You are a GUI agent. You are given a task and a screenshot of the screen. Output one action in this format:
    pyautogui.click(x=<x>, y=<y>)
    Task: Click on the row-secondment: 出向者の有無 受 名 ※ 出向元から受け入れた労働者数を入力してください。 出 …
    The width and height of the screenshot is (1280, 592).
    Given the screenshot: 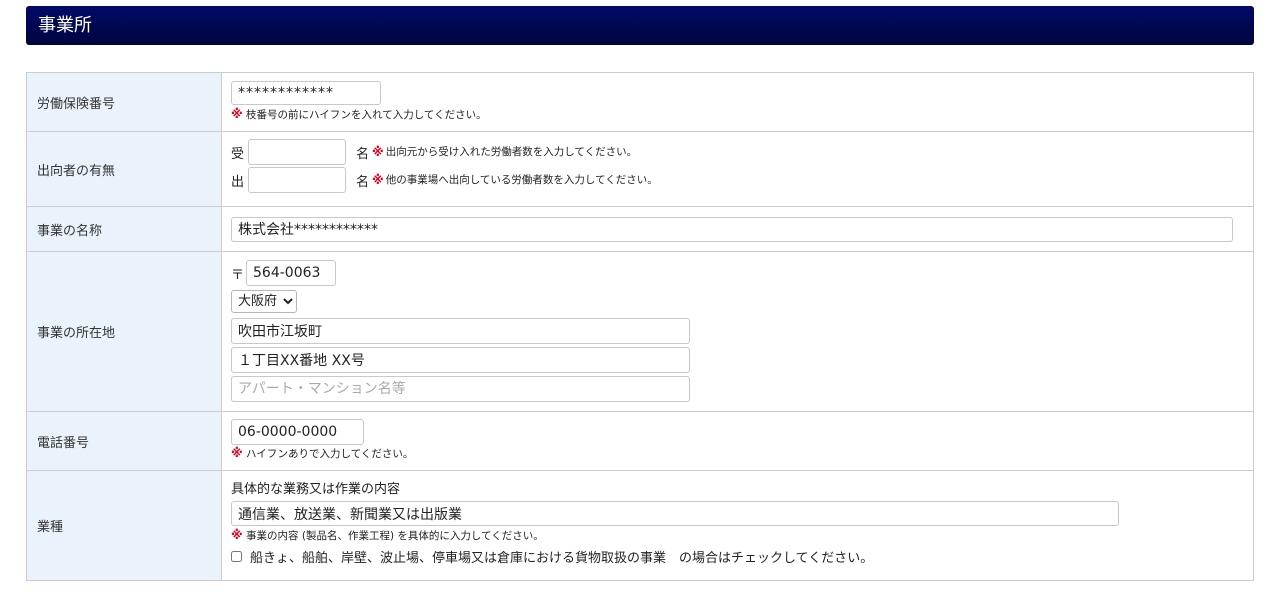 What is the action you would take?
    pyautogui.click(x=640, y=169)
    